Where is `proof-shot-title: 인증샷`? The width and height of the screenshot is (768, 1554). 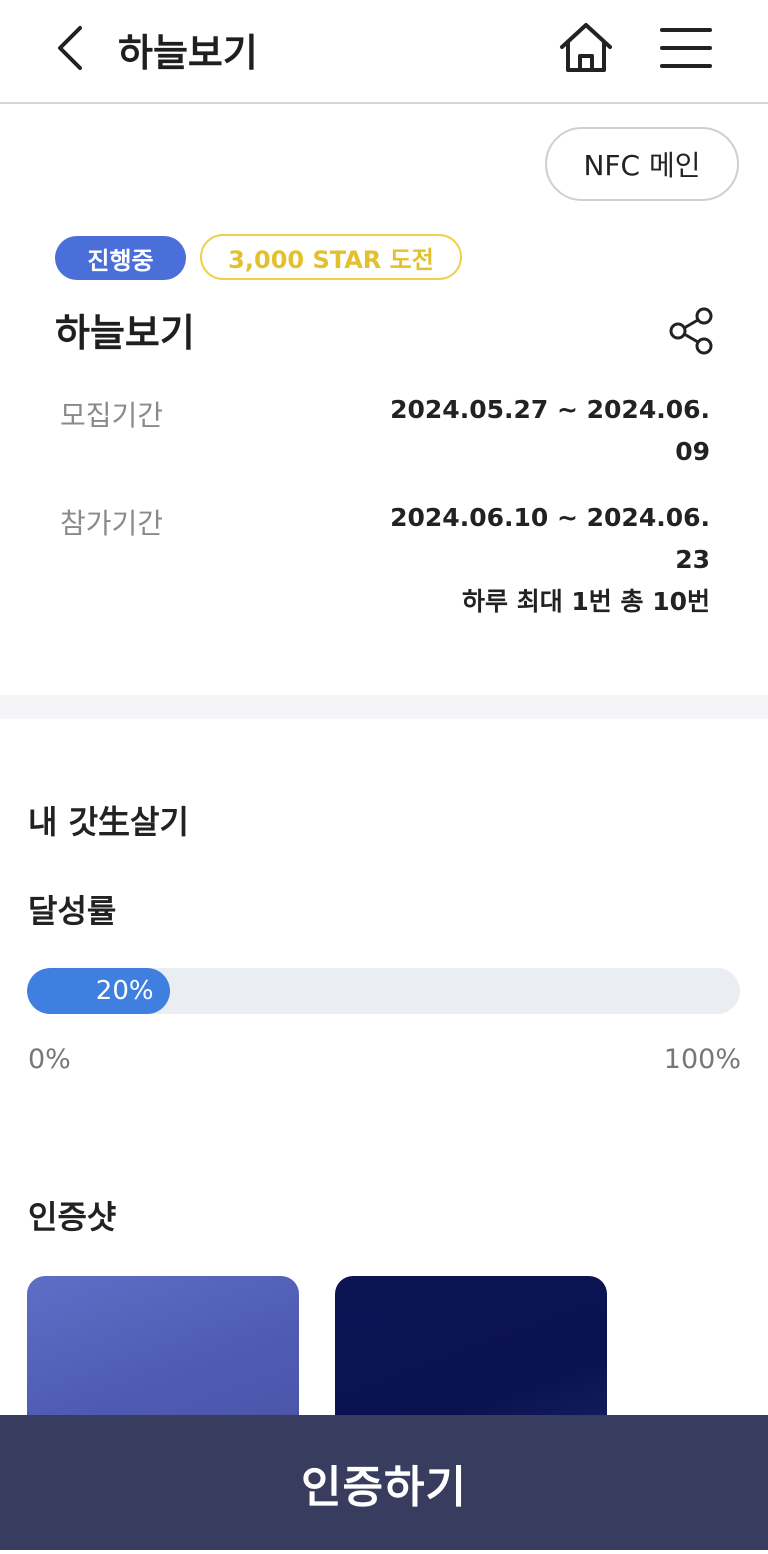
proof-shot-title: 인증샷 is located at coordinates (72, 1217).